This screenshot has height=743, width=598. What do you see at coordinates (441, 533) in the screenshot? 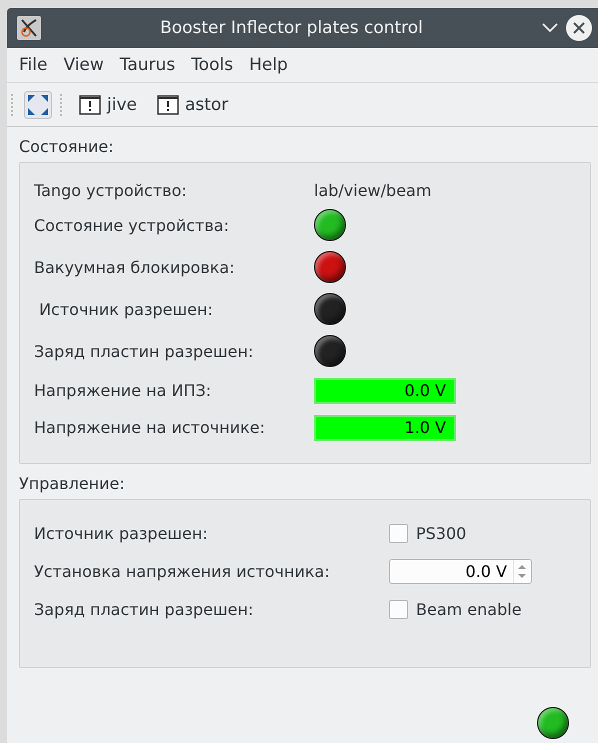
I see `checkbox-label: PS300` at bounding box center [441, 533].